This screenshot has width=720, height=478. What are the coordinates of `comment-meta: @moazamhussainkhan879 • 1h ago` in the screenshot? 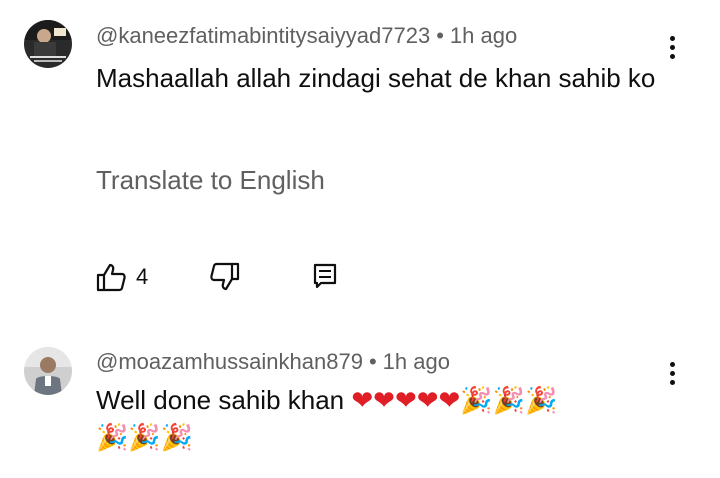 It's located at (273, 362).